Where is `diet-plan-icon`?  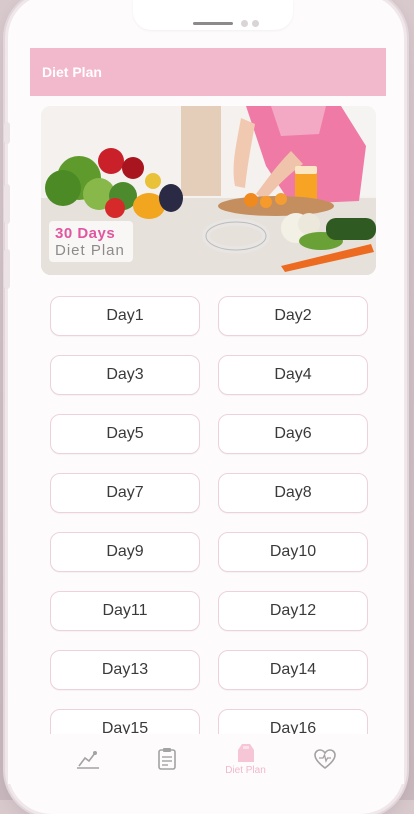 diet-plan-icon is located at coordinates (245, 753).